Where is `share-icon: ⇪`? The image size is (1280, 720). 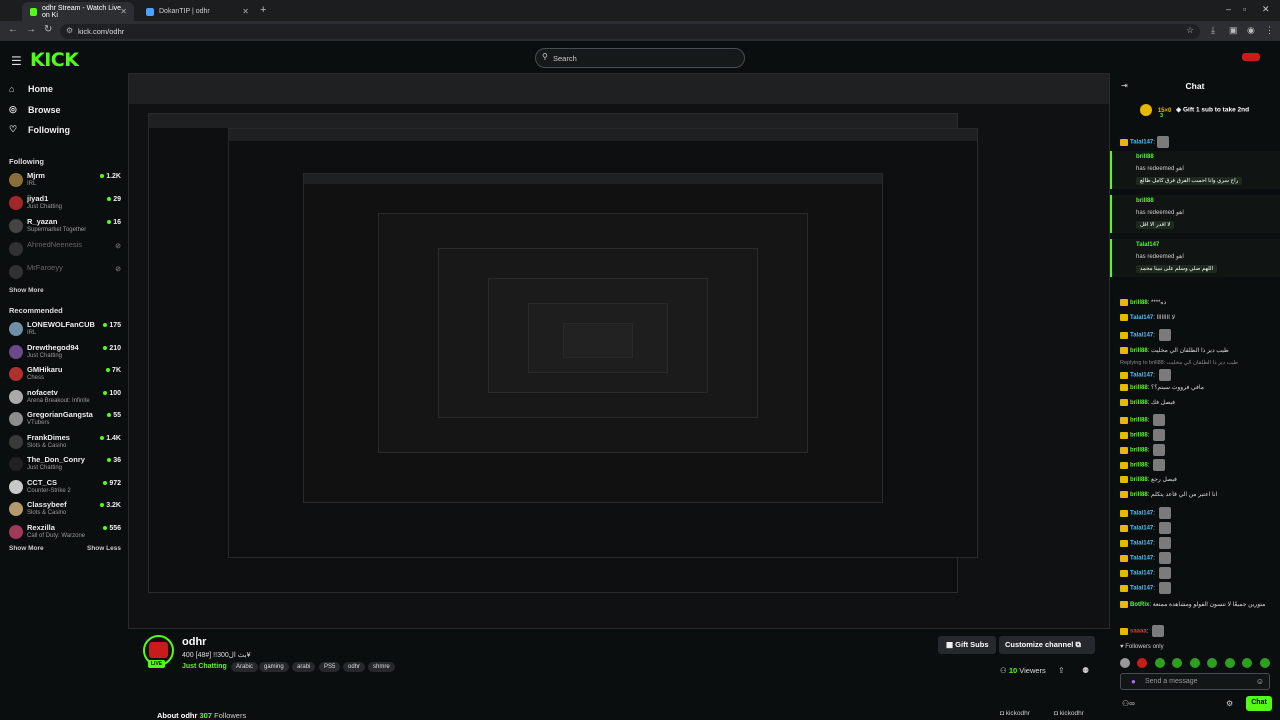 share-icon: ⇪ is located at coordinates (1061, 670).